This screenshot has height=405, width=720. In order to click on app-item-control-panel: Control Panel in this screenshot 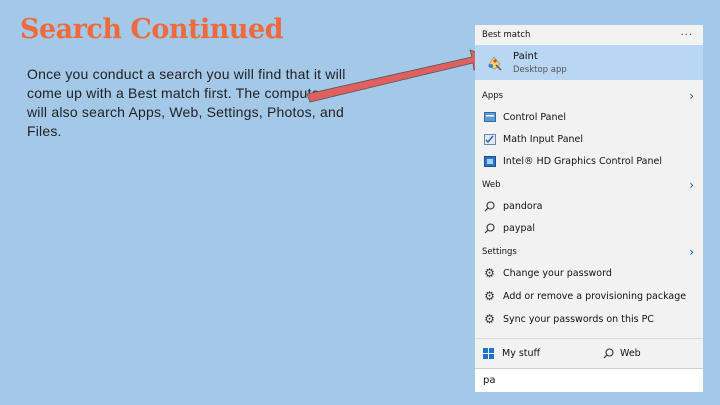, I will do `click(589, 117)`.